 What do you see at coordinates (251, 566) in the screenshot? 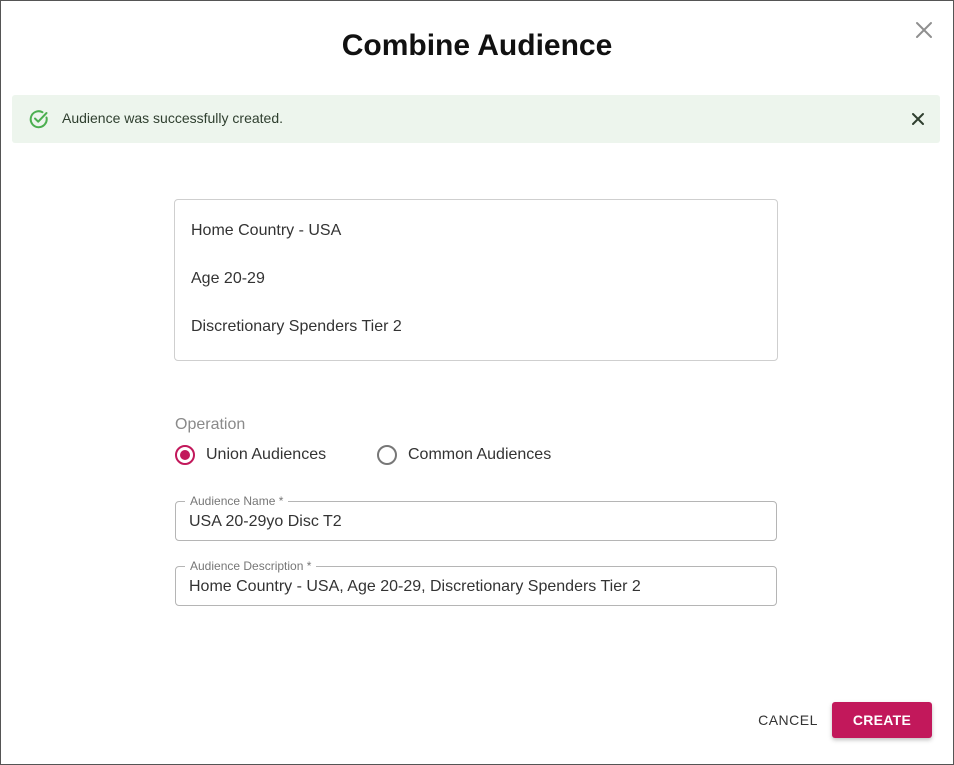
I see `audience-description-label: Audience Description *` at bounding box center [251, 566].